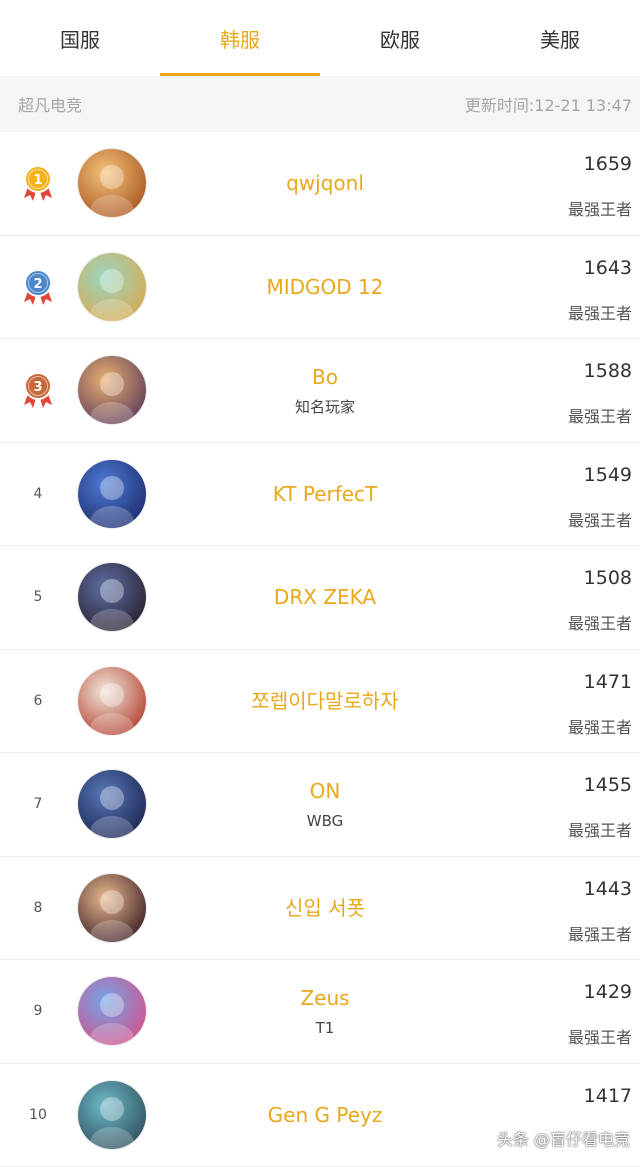 This screenshot has width=640, height=1167. I want to click on tab-label: 欧服, so click(400, 38).